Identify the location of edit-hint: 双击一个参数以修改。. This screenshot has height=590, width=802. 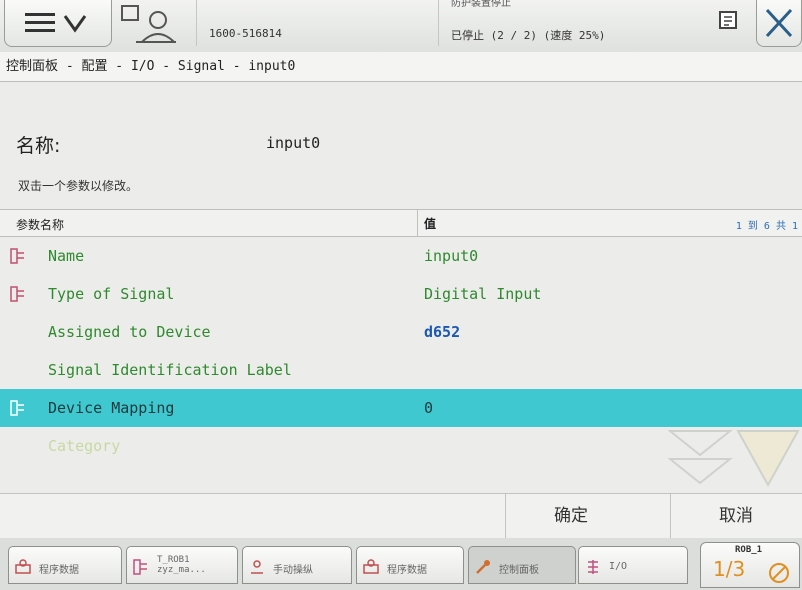
(78, 186).